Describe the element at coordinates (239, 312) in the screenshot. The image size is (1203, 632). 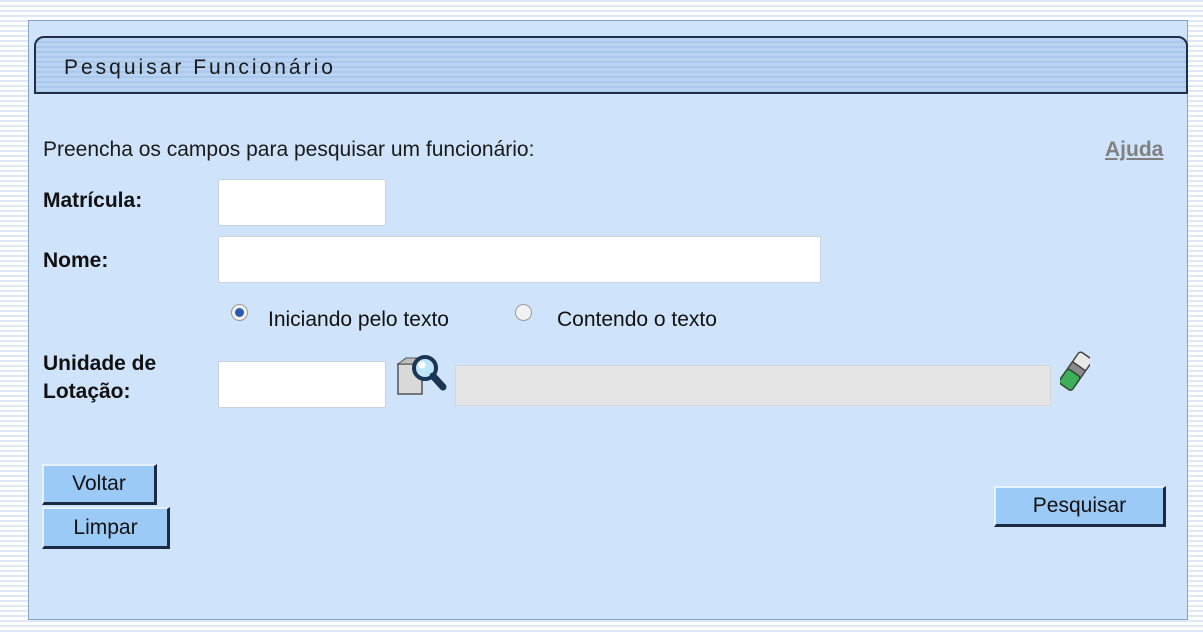
I see `radio-iniciando` at that location.